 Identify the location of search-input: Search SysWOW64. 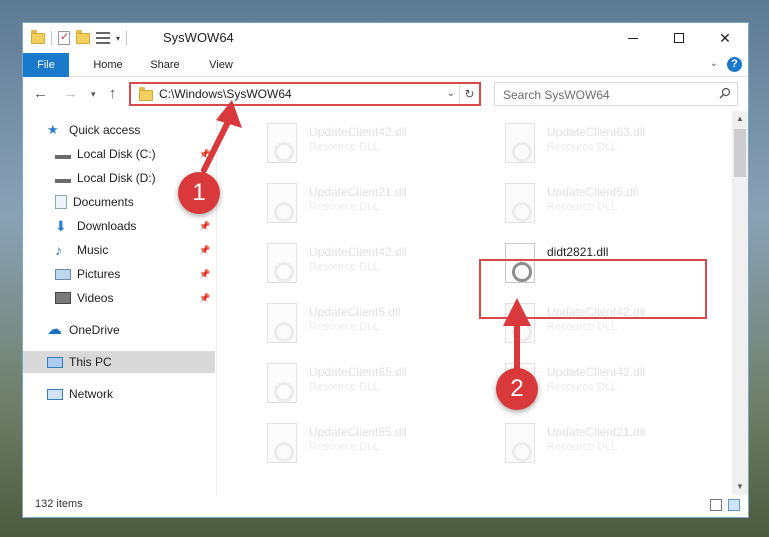
(616, 94).